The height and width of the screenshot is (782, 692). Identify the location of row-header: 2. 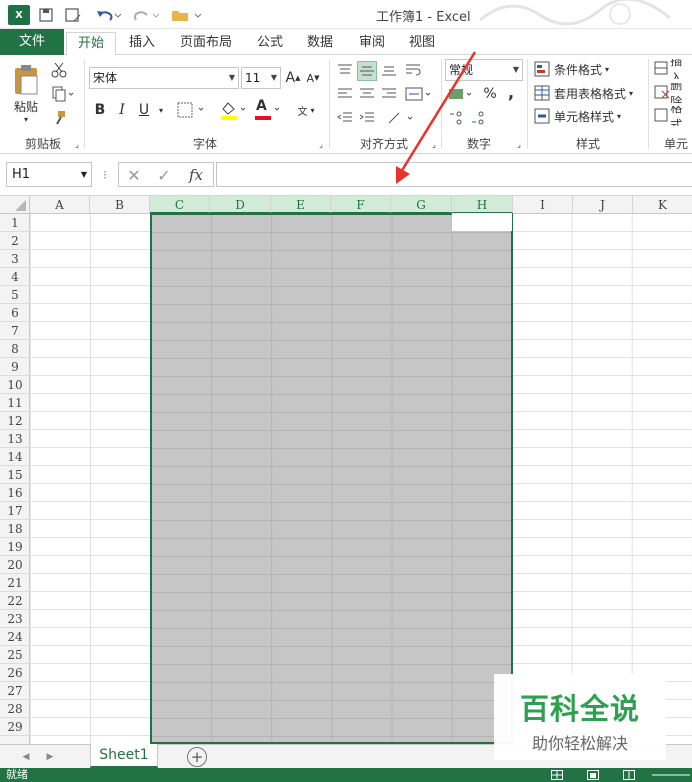
(15, 241).